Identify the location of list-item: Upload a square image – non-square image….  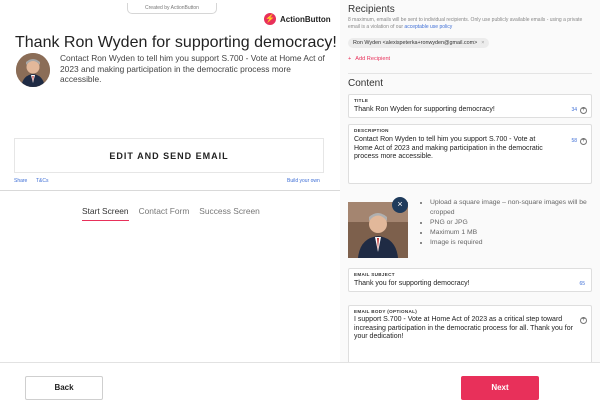
(510, 208).